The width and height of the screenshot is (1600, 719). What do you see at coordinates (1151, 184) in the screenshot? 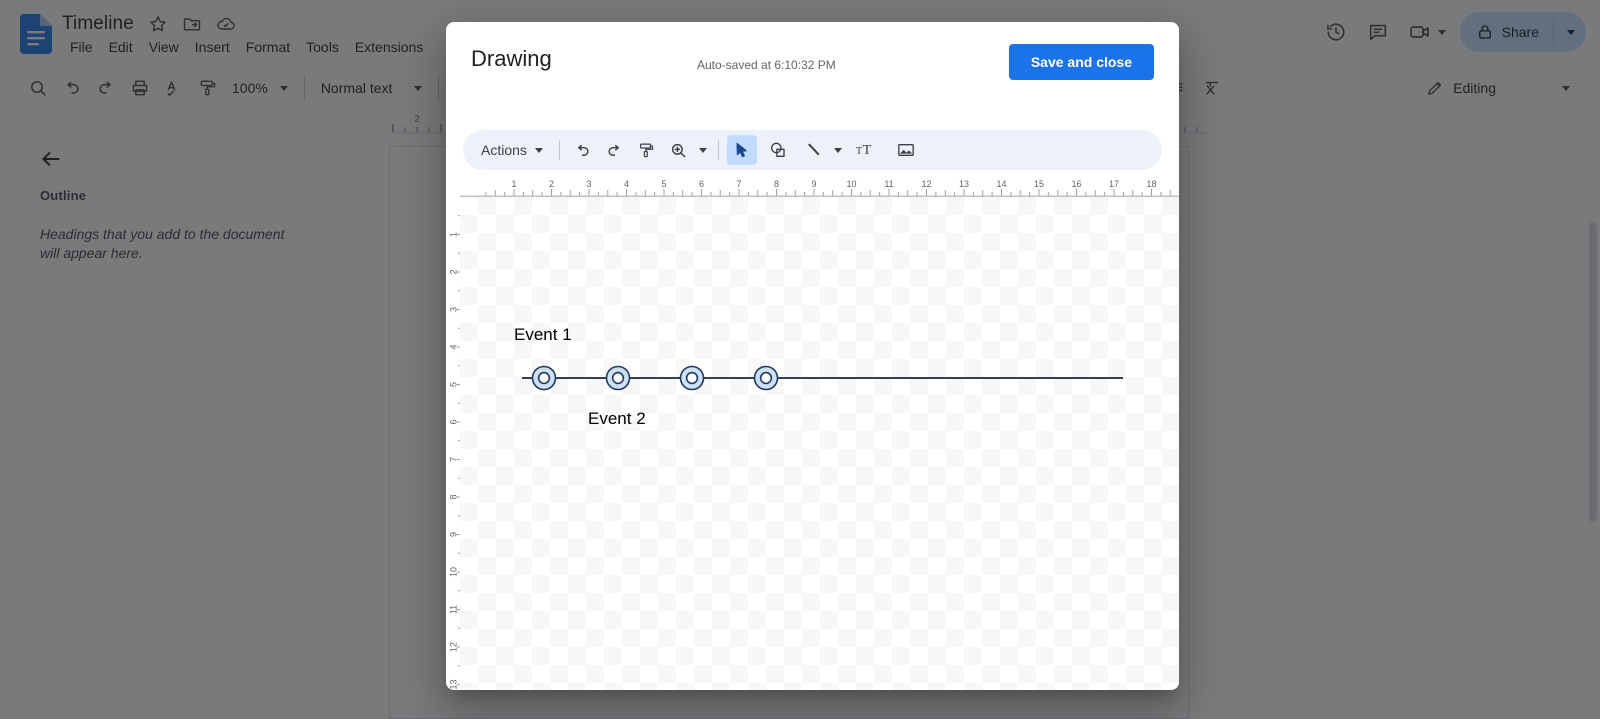
I see `svg-text: 18` at bounding box center [1151, 184].